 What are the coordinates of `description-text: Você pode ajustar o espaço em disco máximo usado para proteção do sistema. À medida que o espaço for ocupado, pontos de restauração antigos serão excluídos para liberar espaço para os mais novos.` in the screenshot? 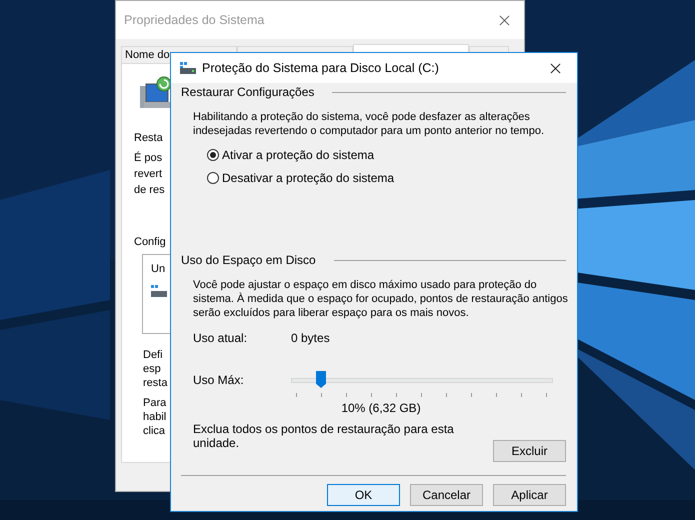 It's located at (380, 299).